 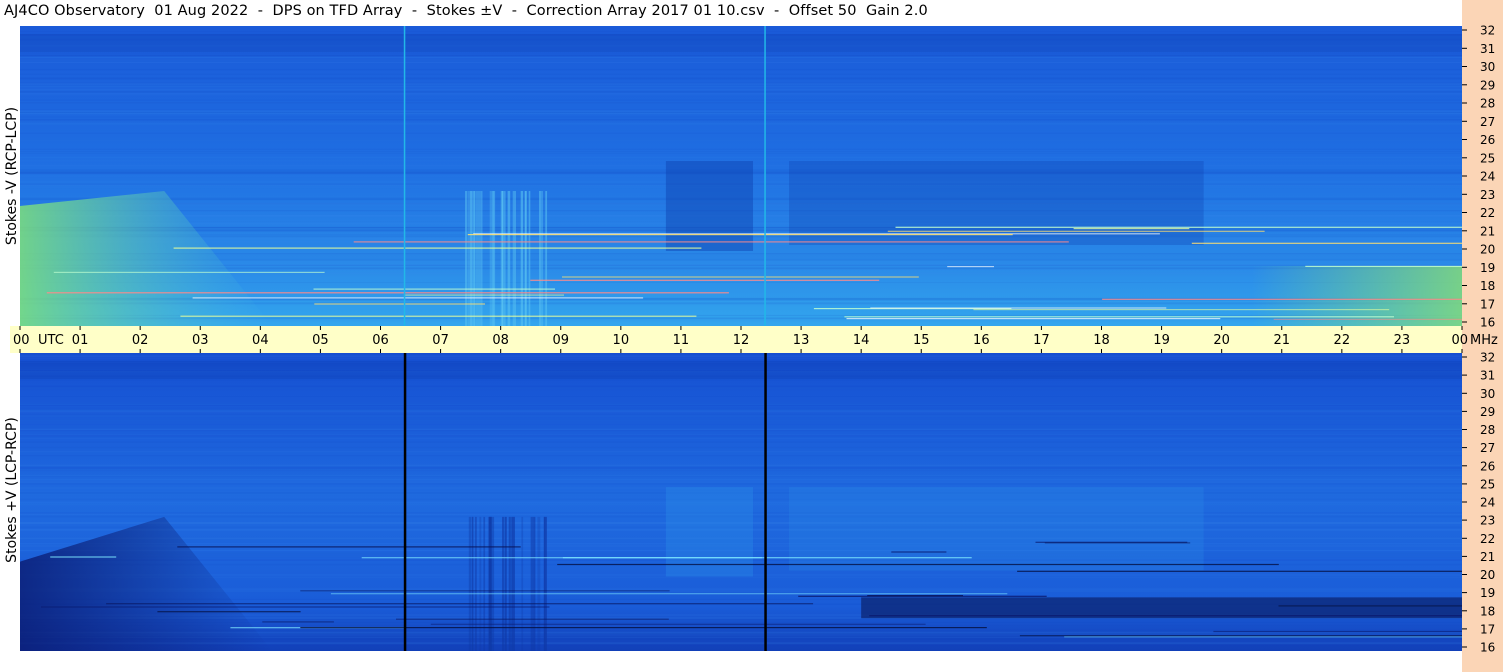 I want to click on x-tick-label: 18, so click(x=1101, y=340).